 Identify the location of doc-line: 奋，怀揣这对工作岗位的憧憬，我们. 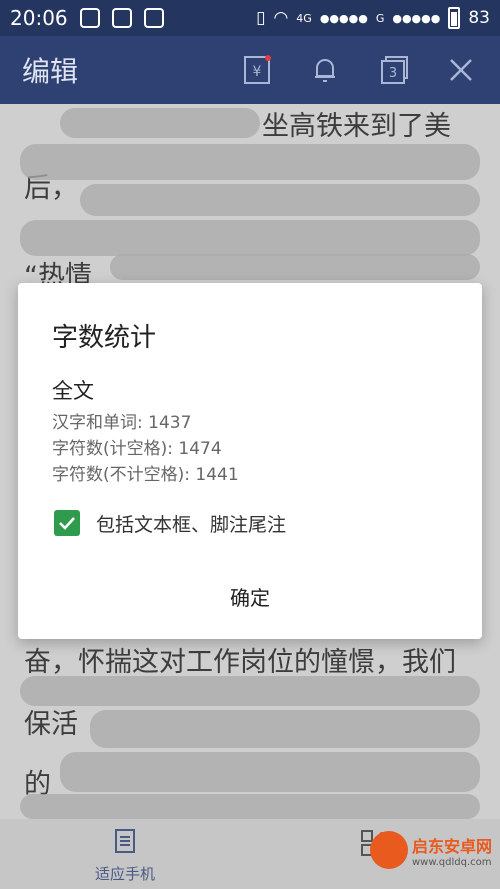
(240, 662).